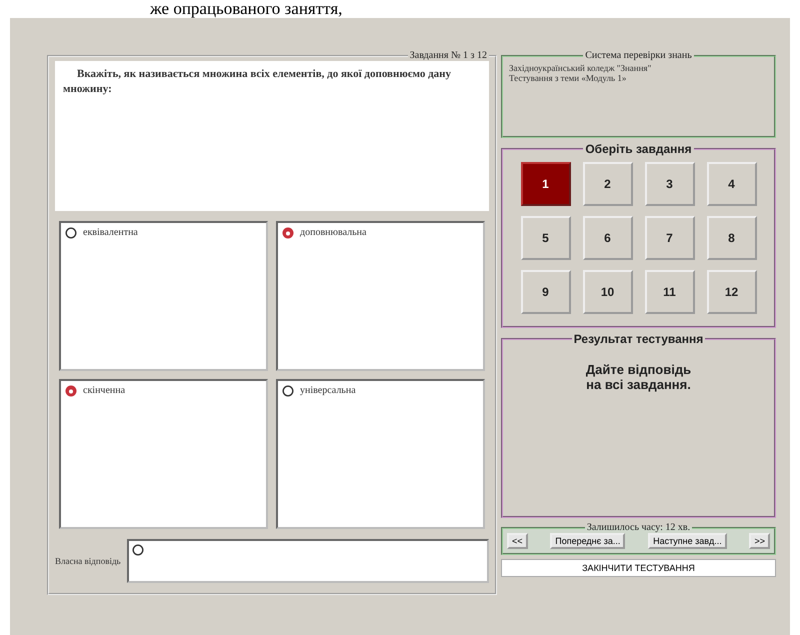 This screenshot has width=800, height=635. I want to click on timer-text: Залишилось часу: 12 хв., so click(639, 527).